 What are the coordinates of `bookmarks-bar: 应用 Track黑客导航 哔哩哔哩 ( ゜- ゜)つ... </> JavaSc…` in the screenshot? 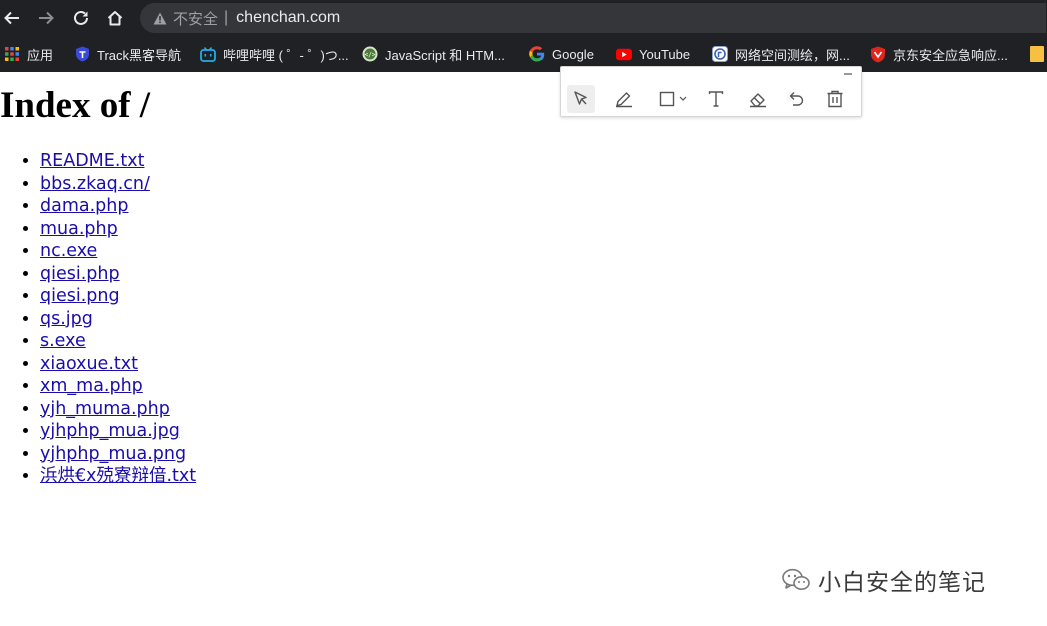 It's located at (523, 54).